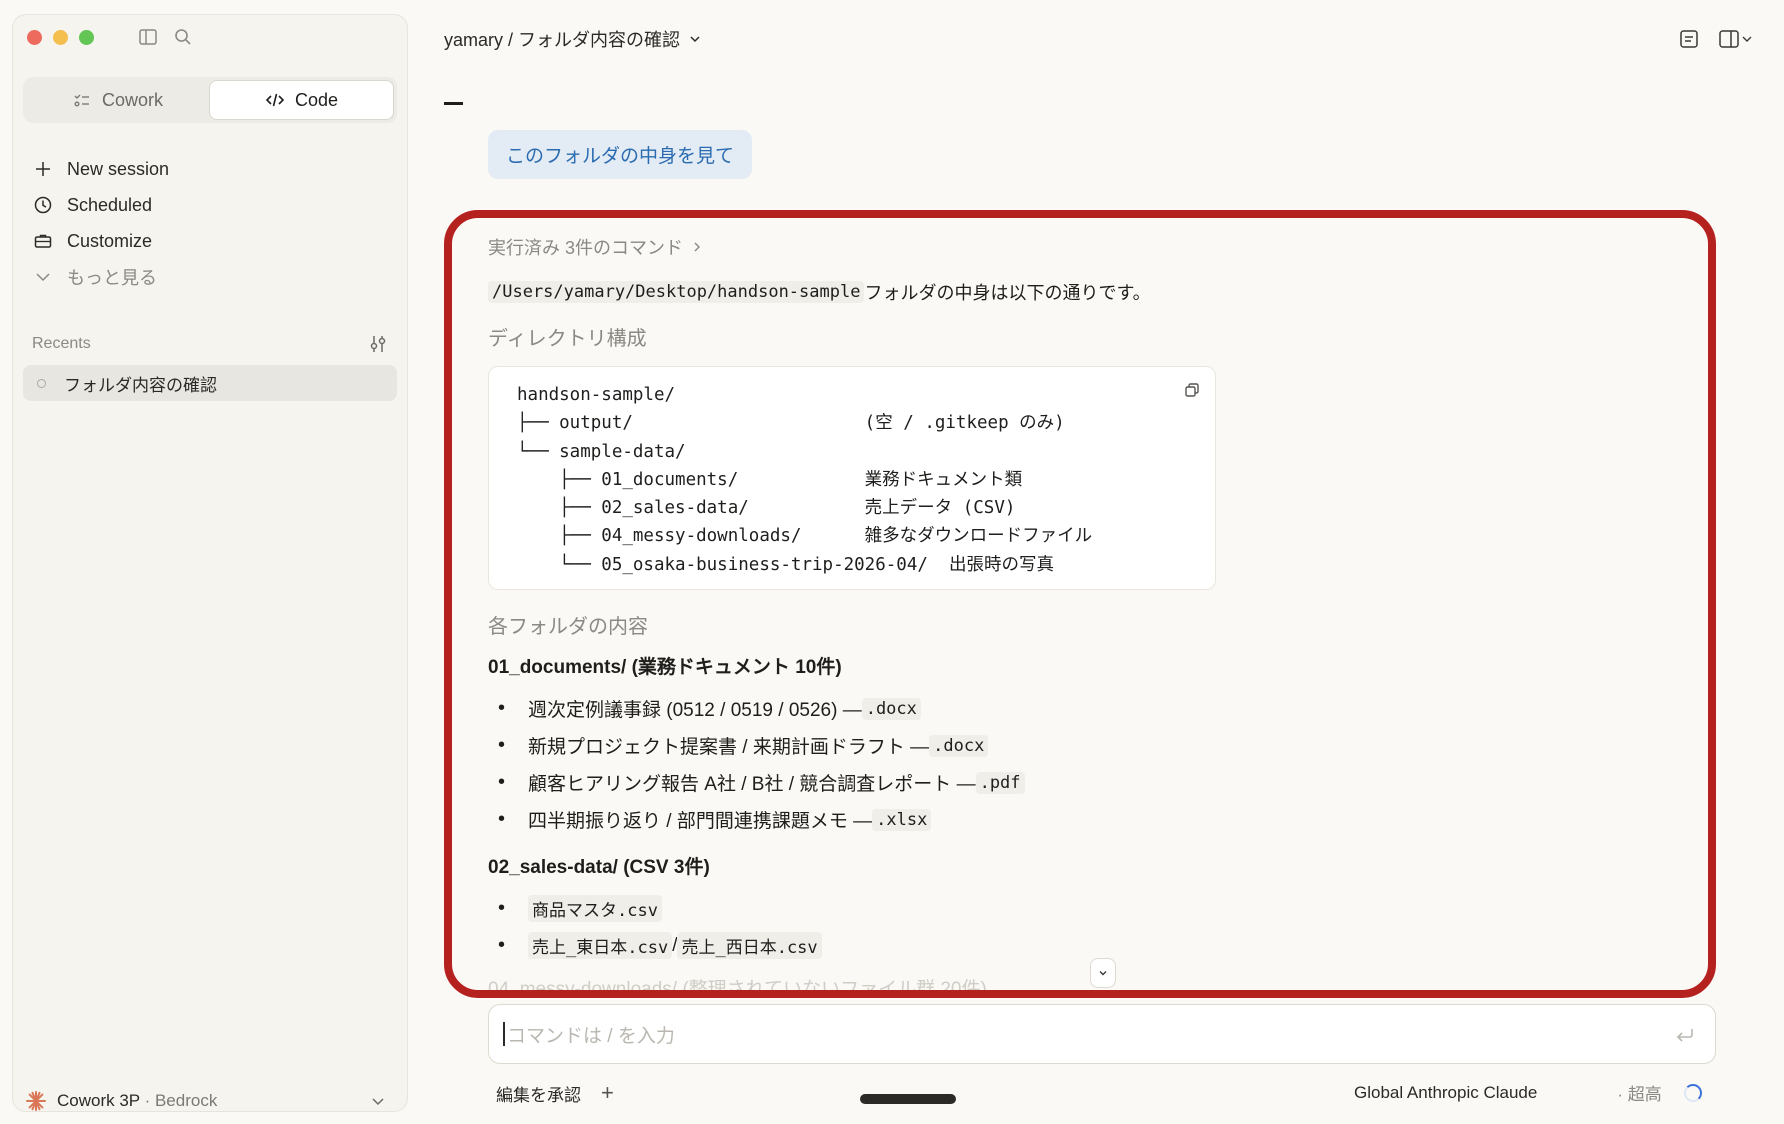  What do you see at coordinates (591, 1036) in the screenshot?
I see `command-input-placeholder: コマンドは / を入力` at bounding box center [591, 1036].